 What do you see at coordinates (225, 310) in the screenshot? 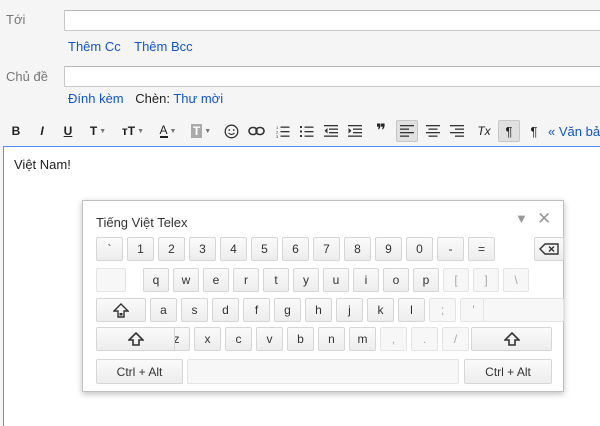
I see `key-2-row3: d` at bounding box center [225, 310].